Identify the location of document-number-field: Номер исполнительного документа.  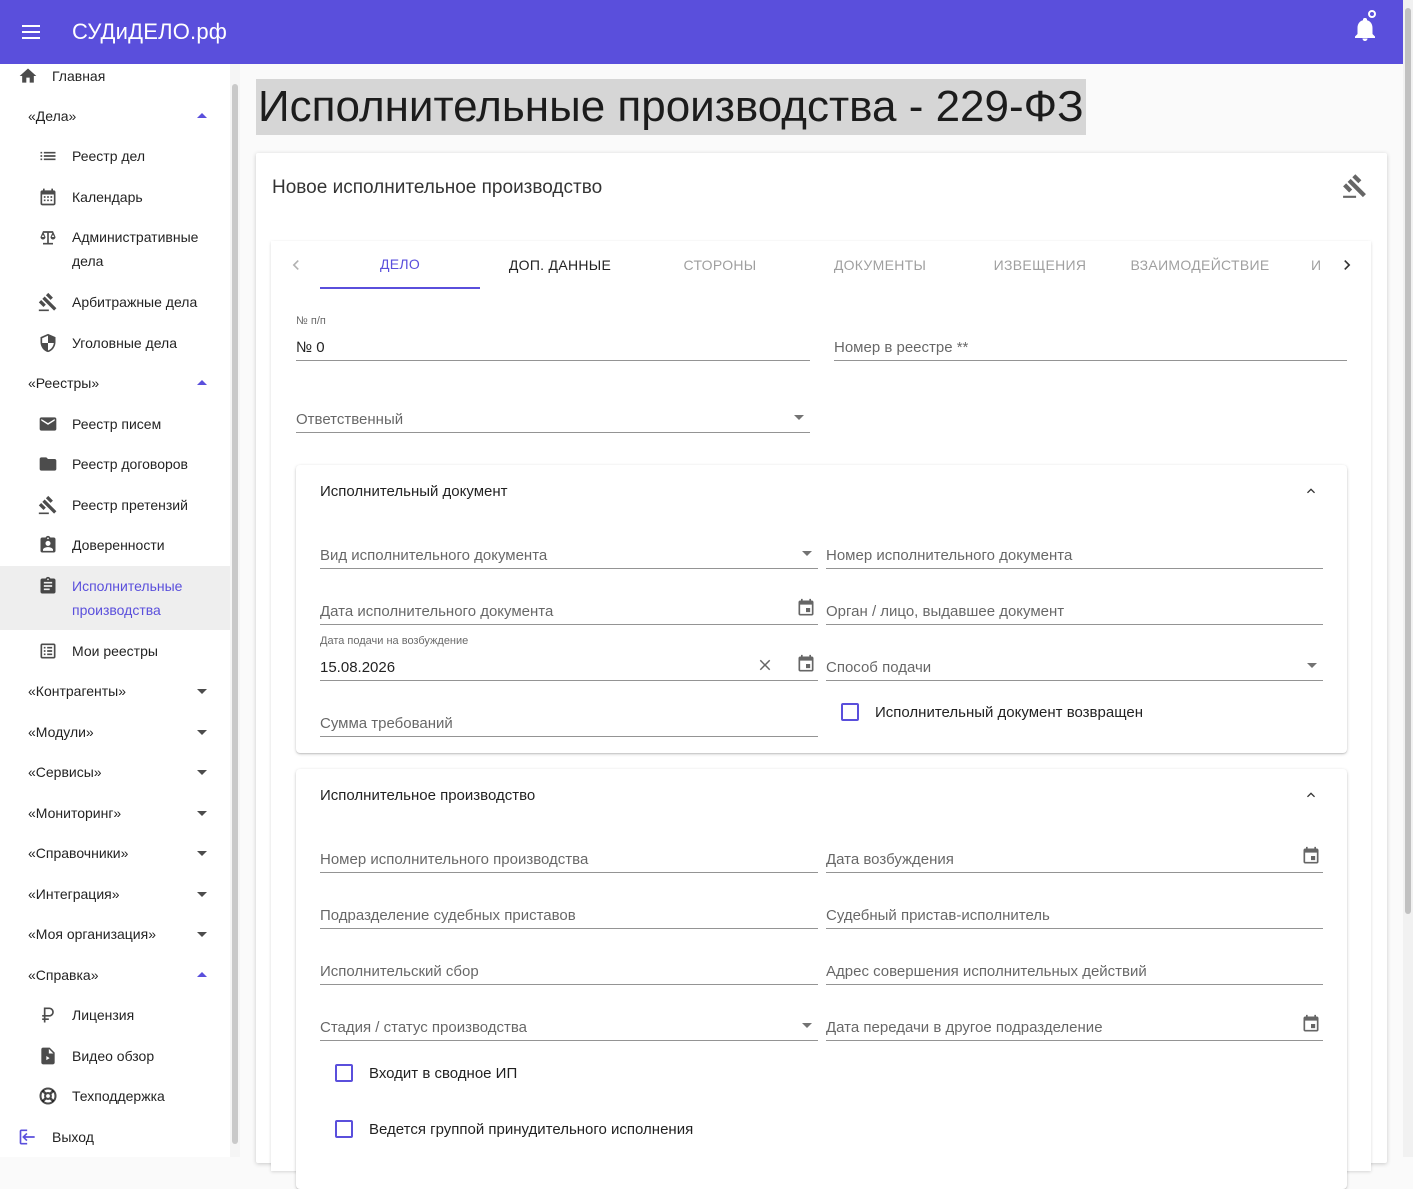
(1074, 553).